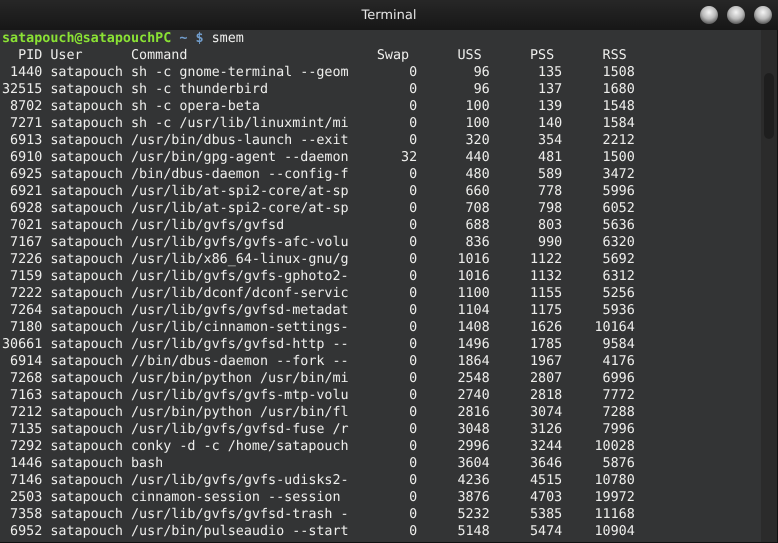  I want to click on table-cell-text: 5876, so click(618, 463).